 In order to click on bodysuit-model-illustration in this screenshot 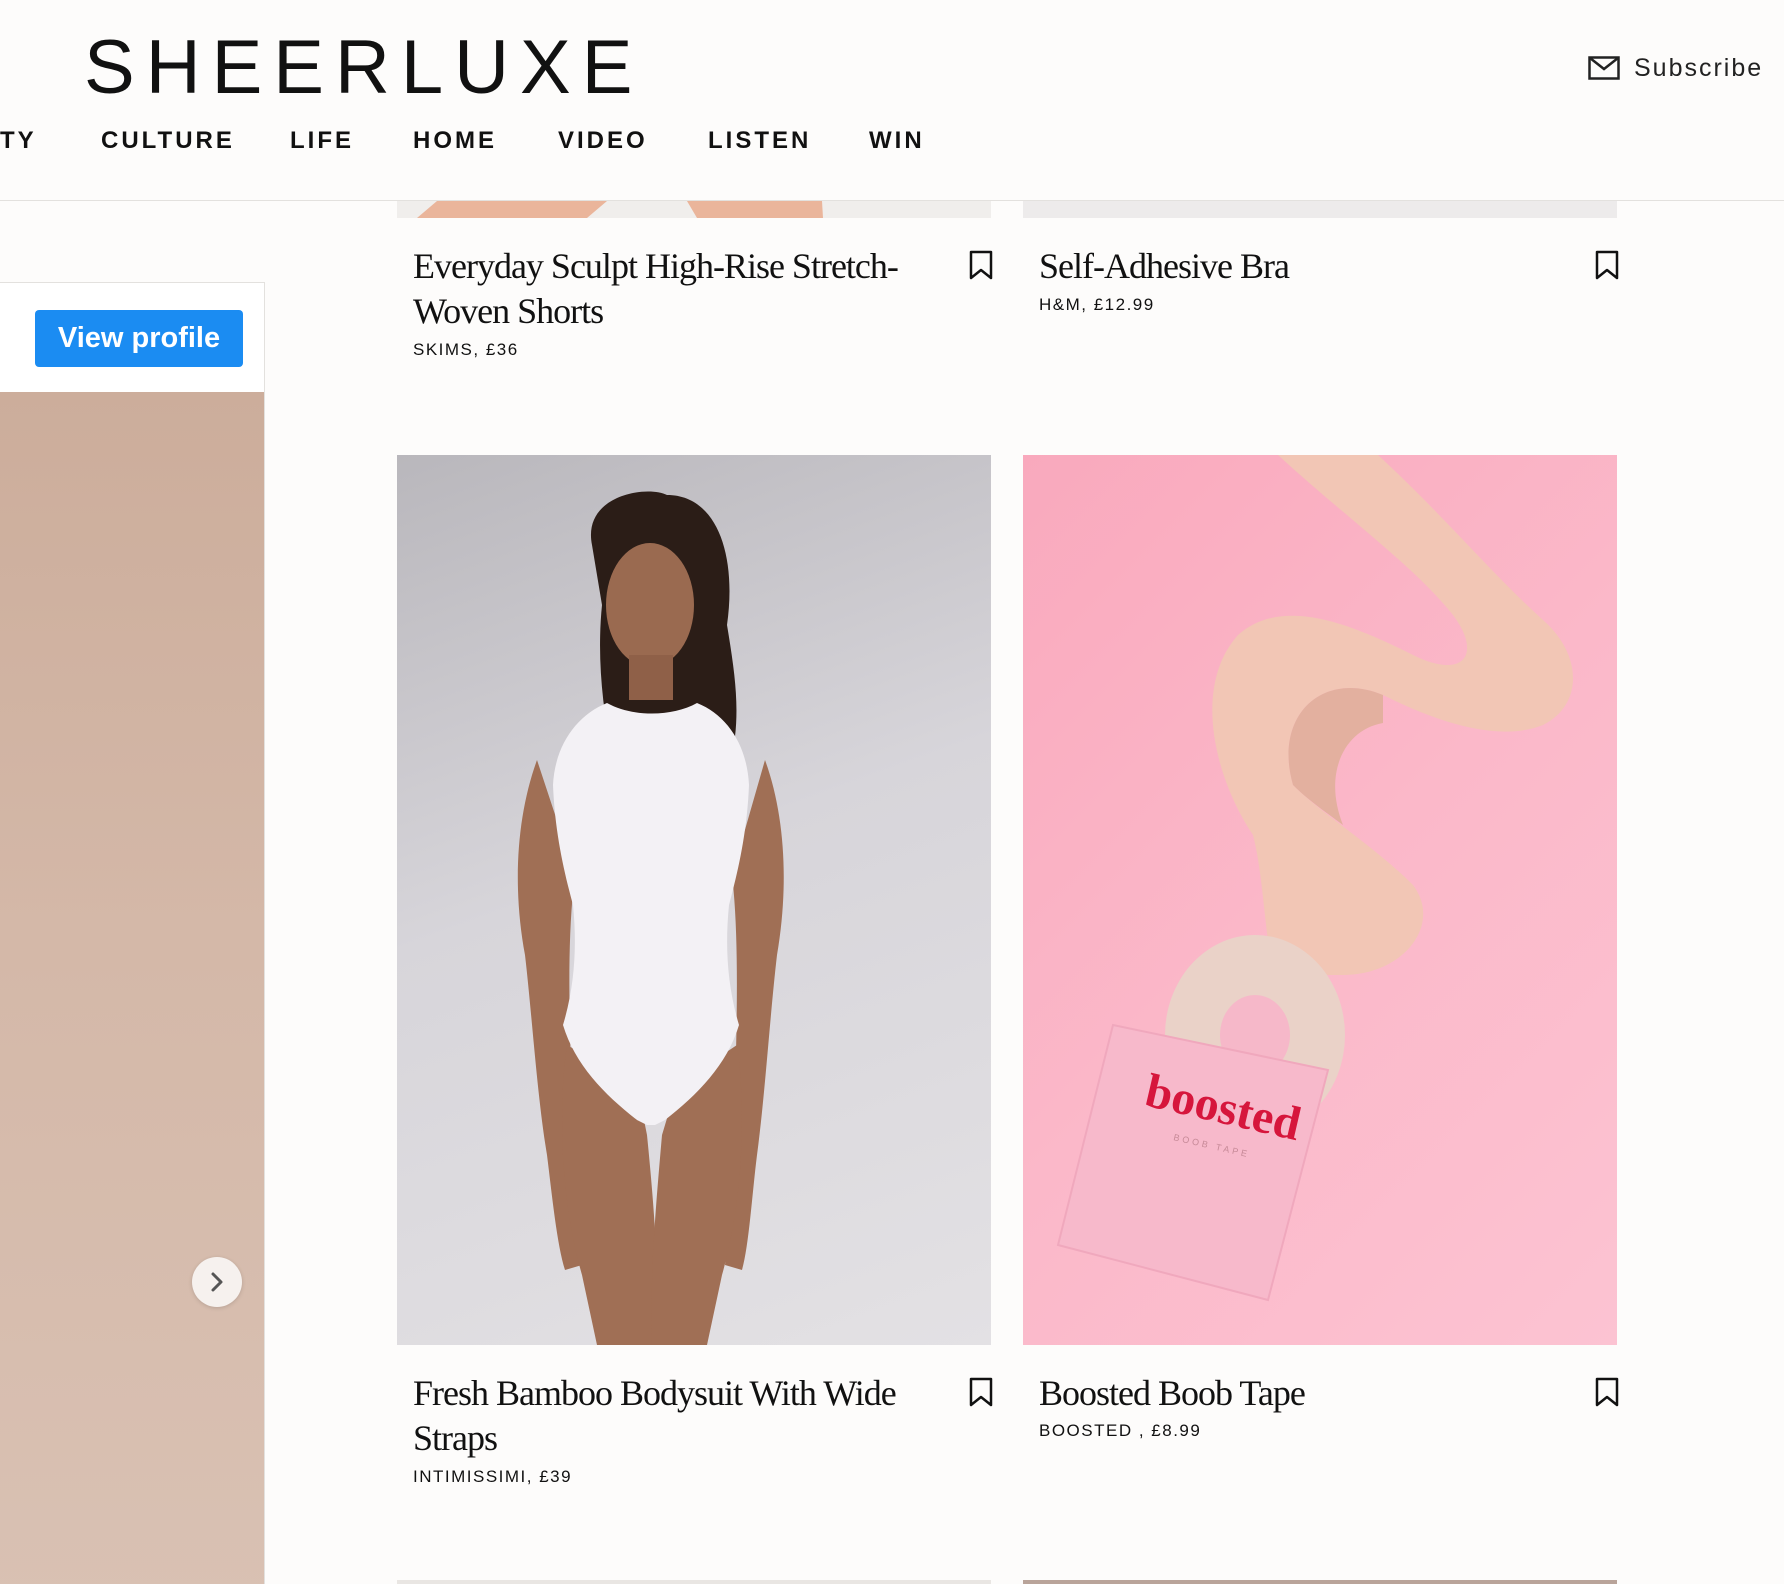, I will do `click(650, 918)`.